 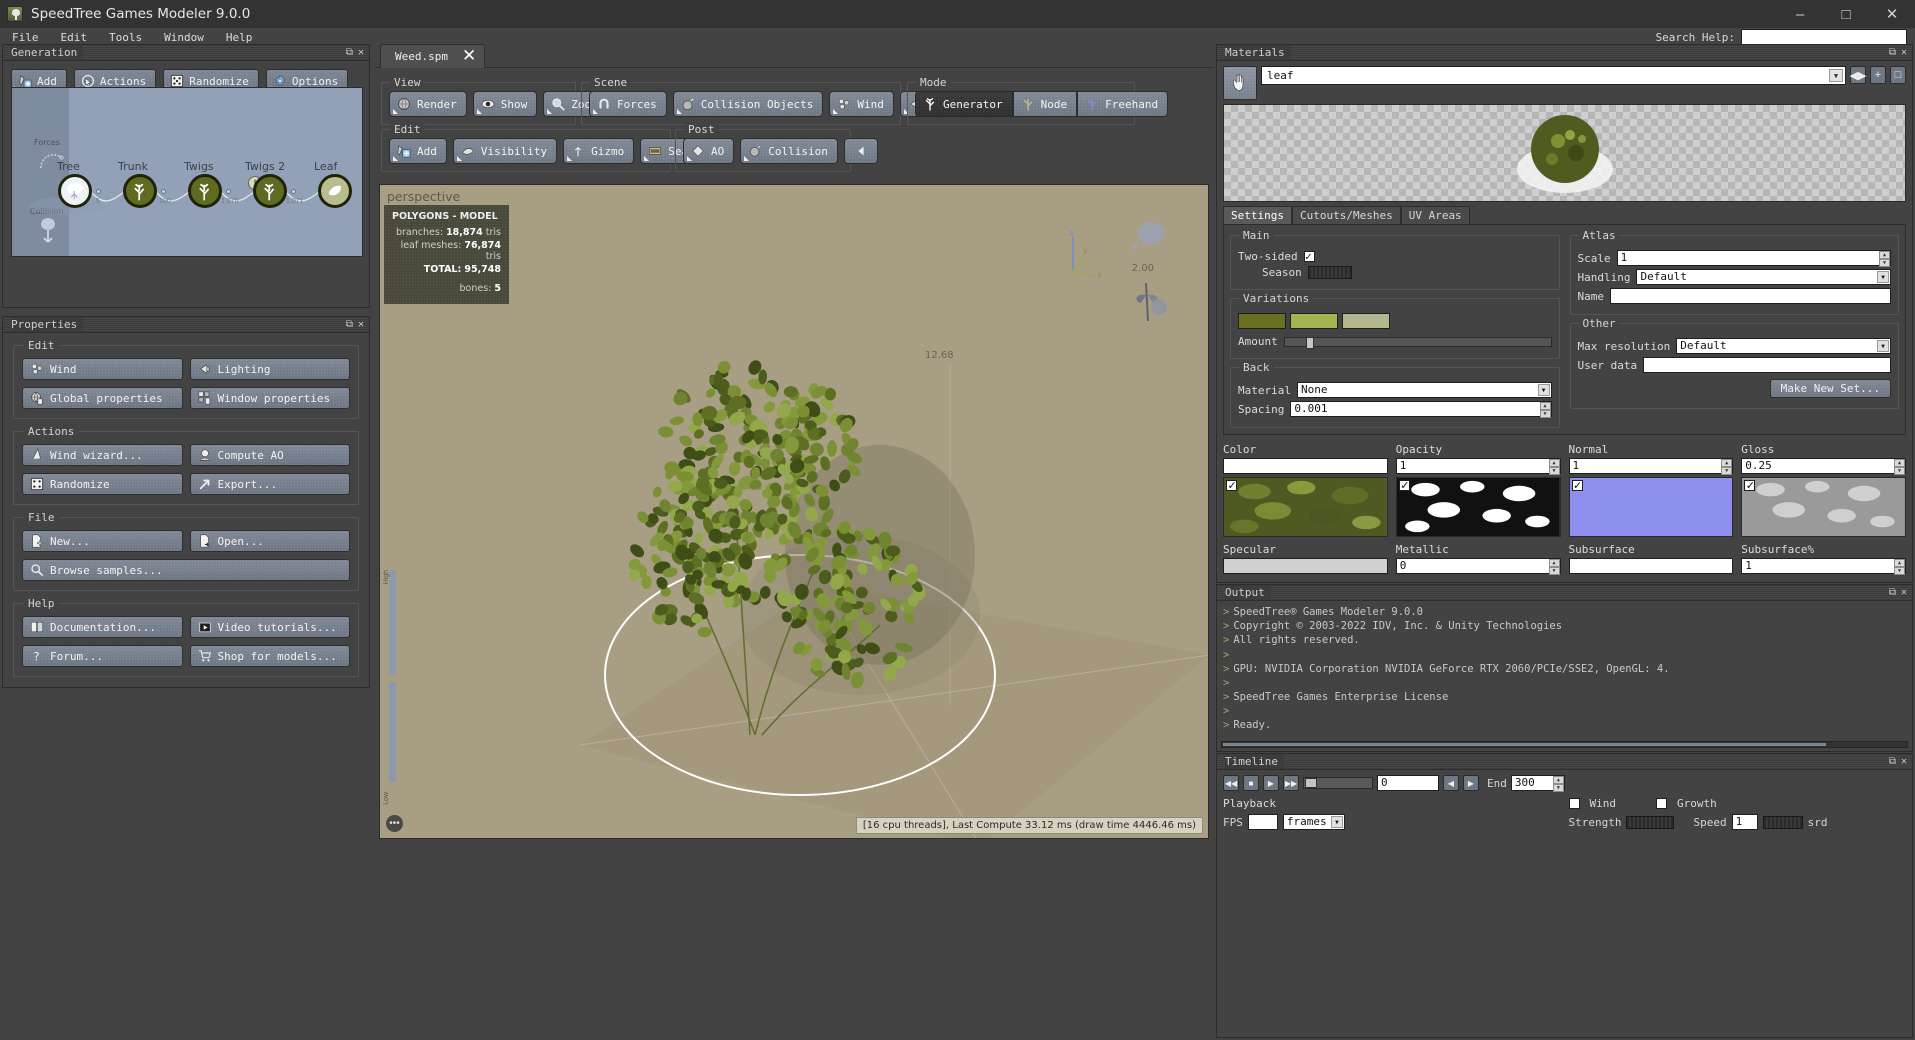 I want to click on end-input: 300 ▲ ▼, so click(x=1537, y=783).